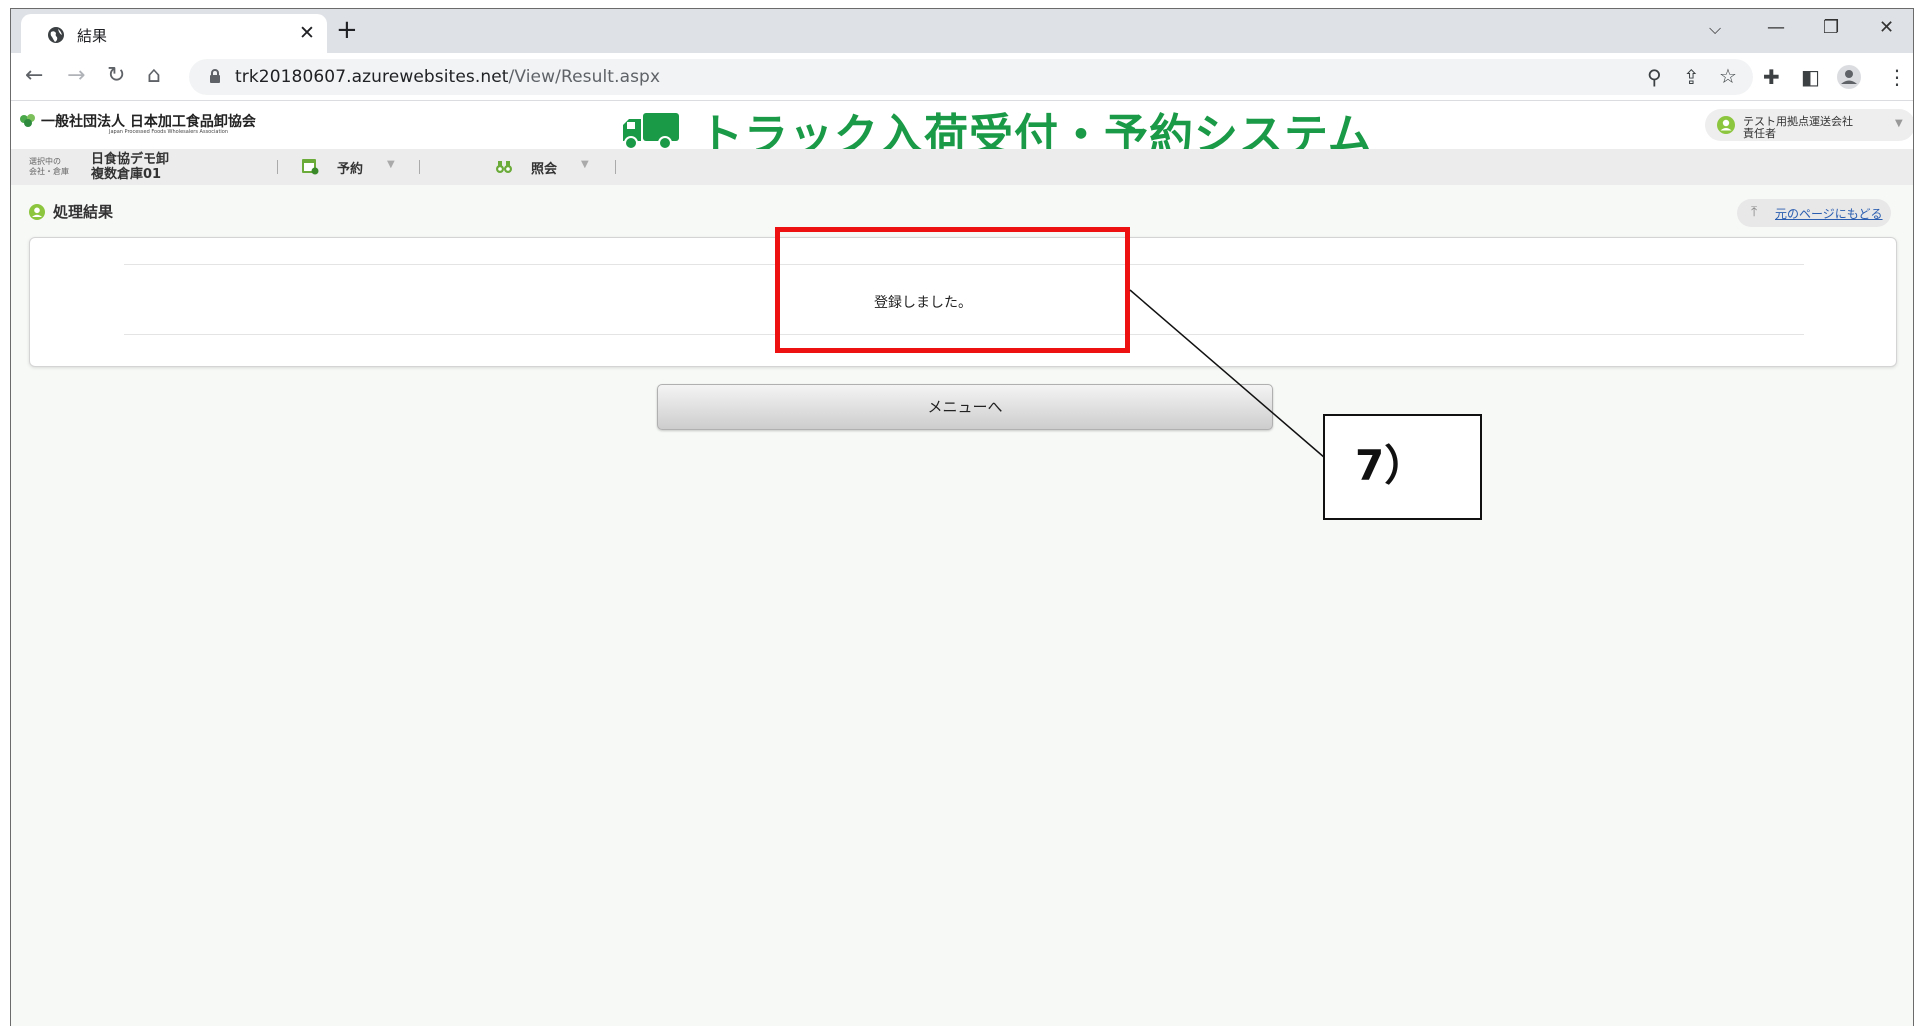 The height and width of the screenshot is (1026, 1924). Describe the element at coordinates (372, 77) in the screenshot. I see `url-host: trk20180607.azurewebsites.net` at that location.